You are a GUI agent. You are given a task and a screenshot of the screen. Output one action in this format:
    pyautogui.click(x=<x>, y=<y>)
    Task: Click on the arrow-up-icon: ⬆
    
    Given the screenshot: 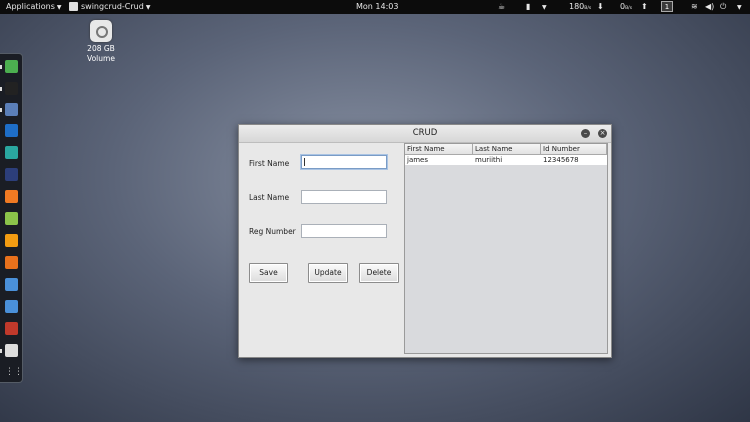 What is the action you would take?
    pyautogui.click(x=644, y=6)
    